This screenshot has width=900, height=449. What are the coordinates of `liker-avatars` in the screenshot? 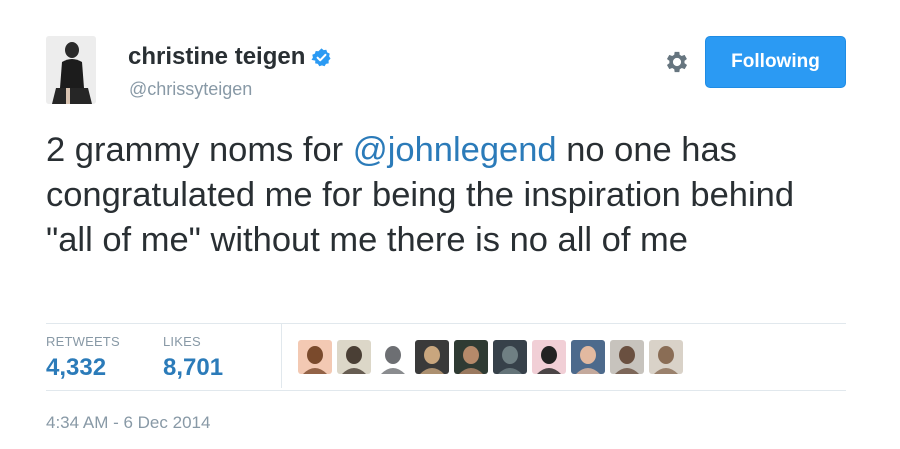 It's located at (493, 357).